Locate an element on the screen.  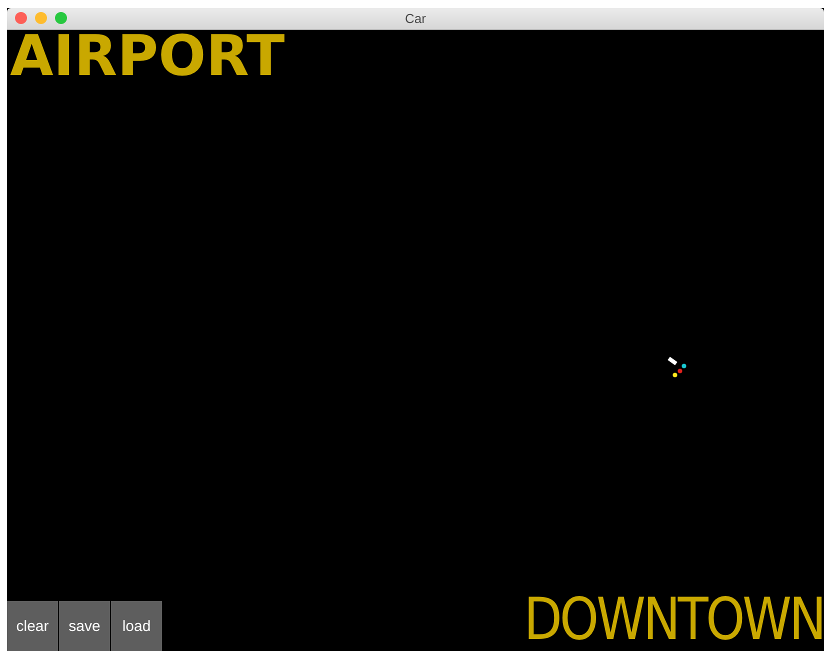
minimize-button is located at coordinates (41, 18).